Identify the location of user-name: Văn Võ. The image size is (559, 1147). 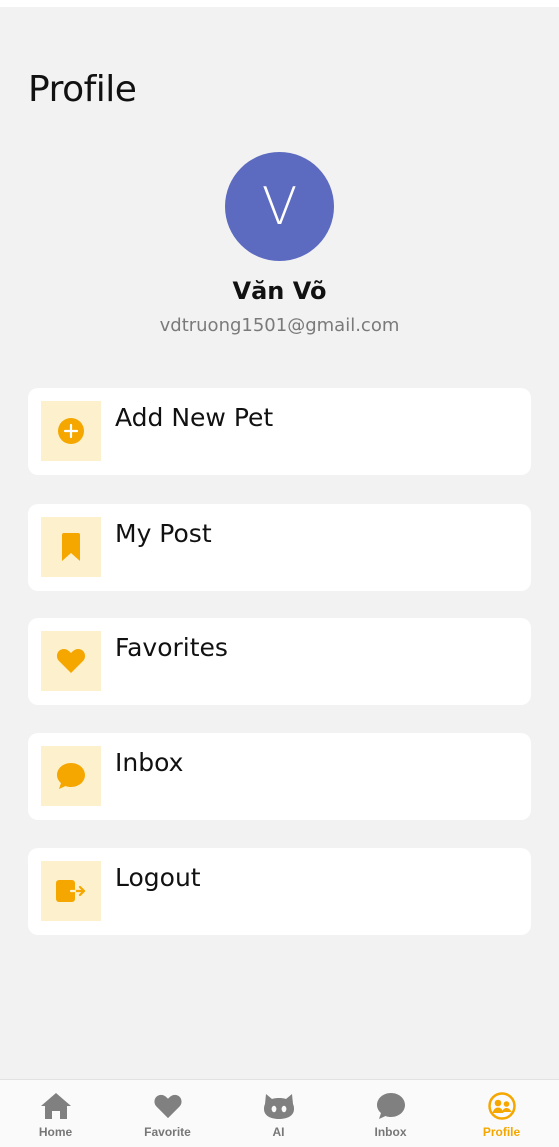
(279, 291).